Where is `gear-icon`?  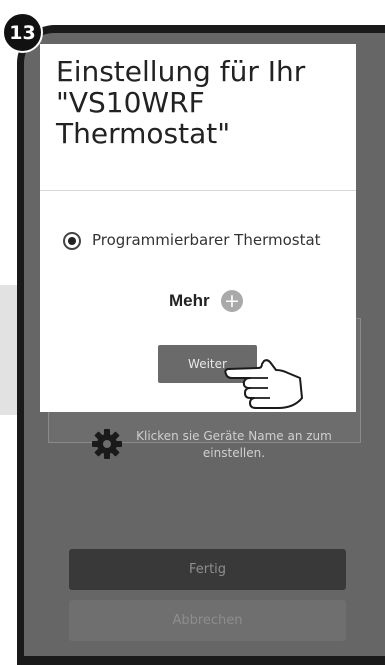
gear-icon is located at coordinates (107, 444).